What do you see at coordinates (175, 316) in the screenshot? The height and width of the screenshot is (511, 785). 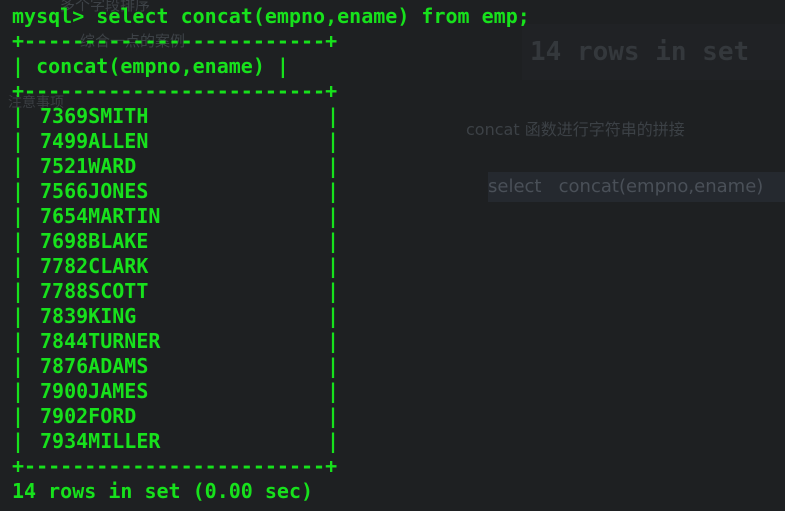 I see `table-row: | 7839KING |` at bounding box center [175, 316].